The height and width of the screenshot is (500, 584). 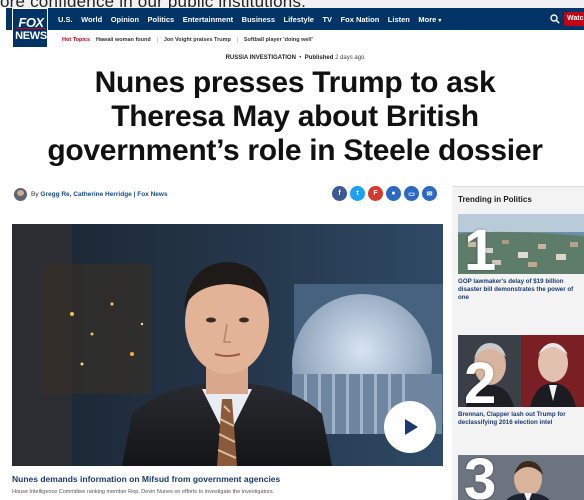 What do you see at coordinates (76, 40) in the screenshot?
I see `hot-topics-label: Hot Topics` at bounding box center [76, 40].